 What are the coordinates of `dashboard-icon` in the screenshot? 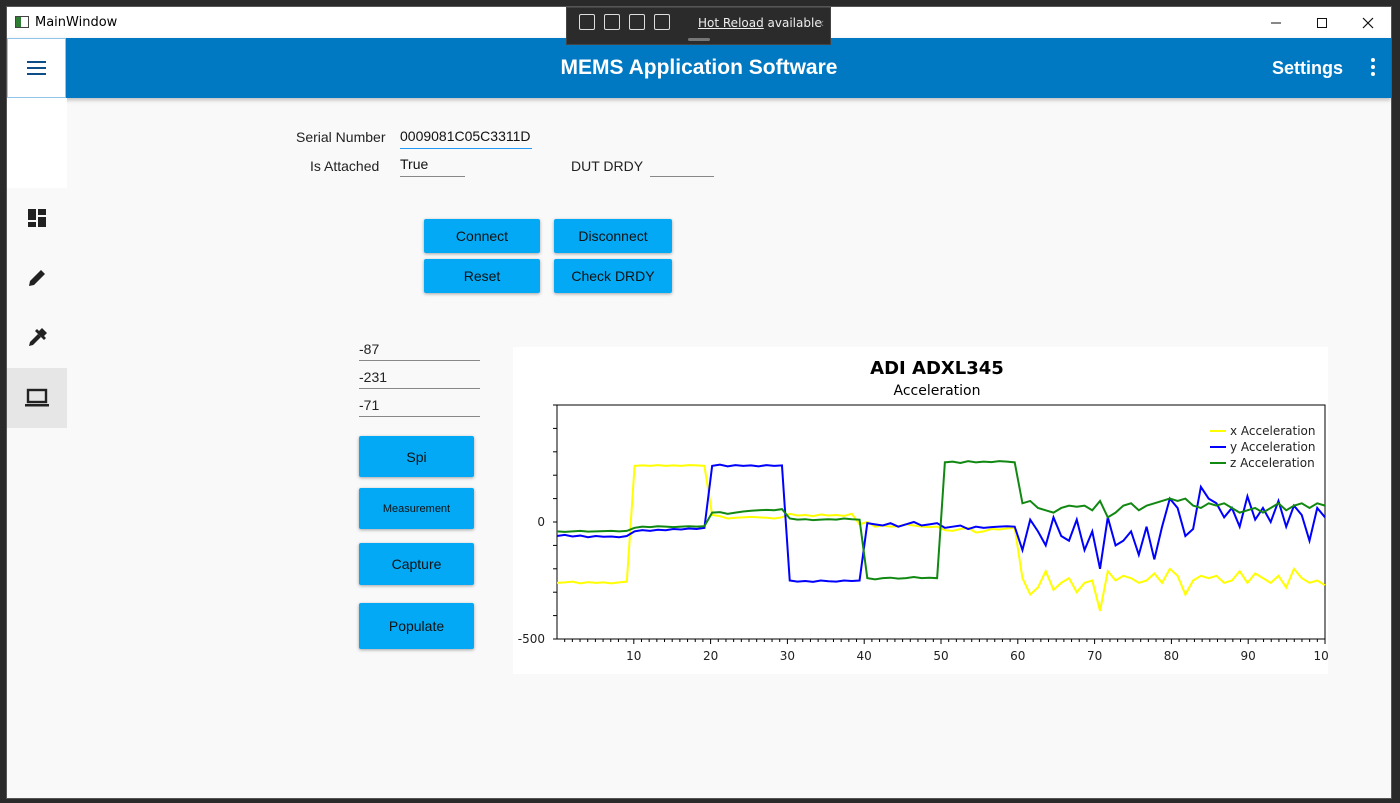 It's located at (37, 218).